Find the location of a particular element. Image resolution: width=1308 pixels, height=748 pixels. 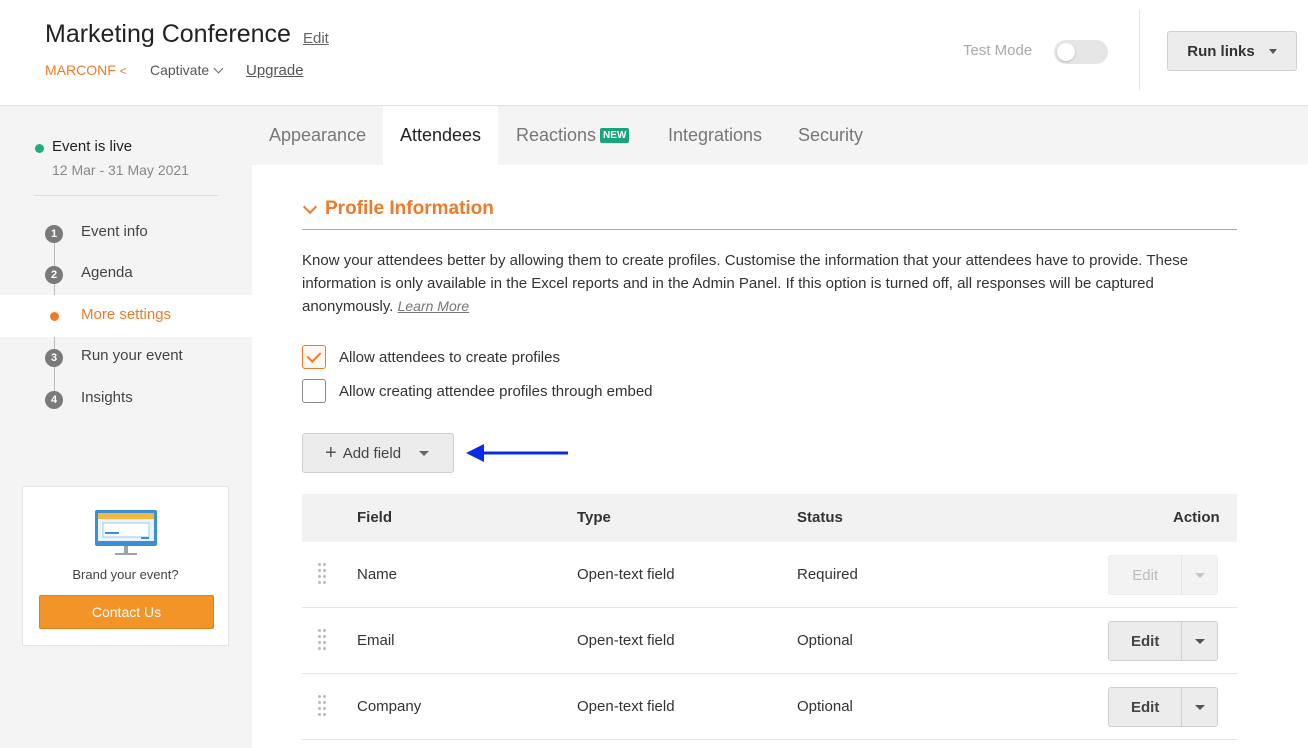

tab-reactions: Reactions NEW is located at coordinates (572, 135).